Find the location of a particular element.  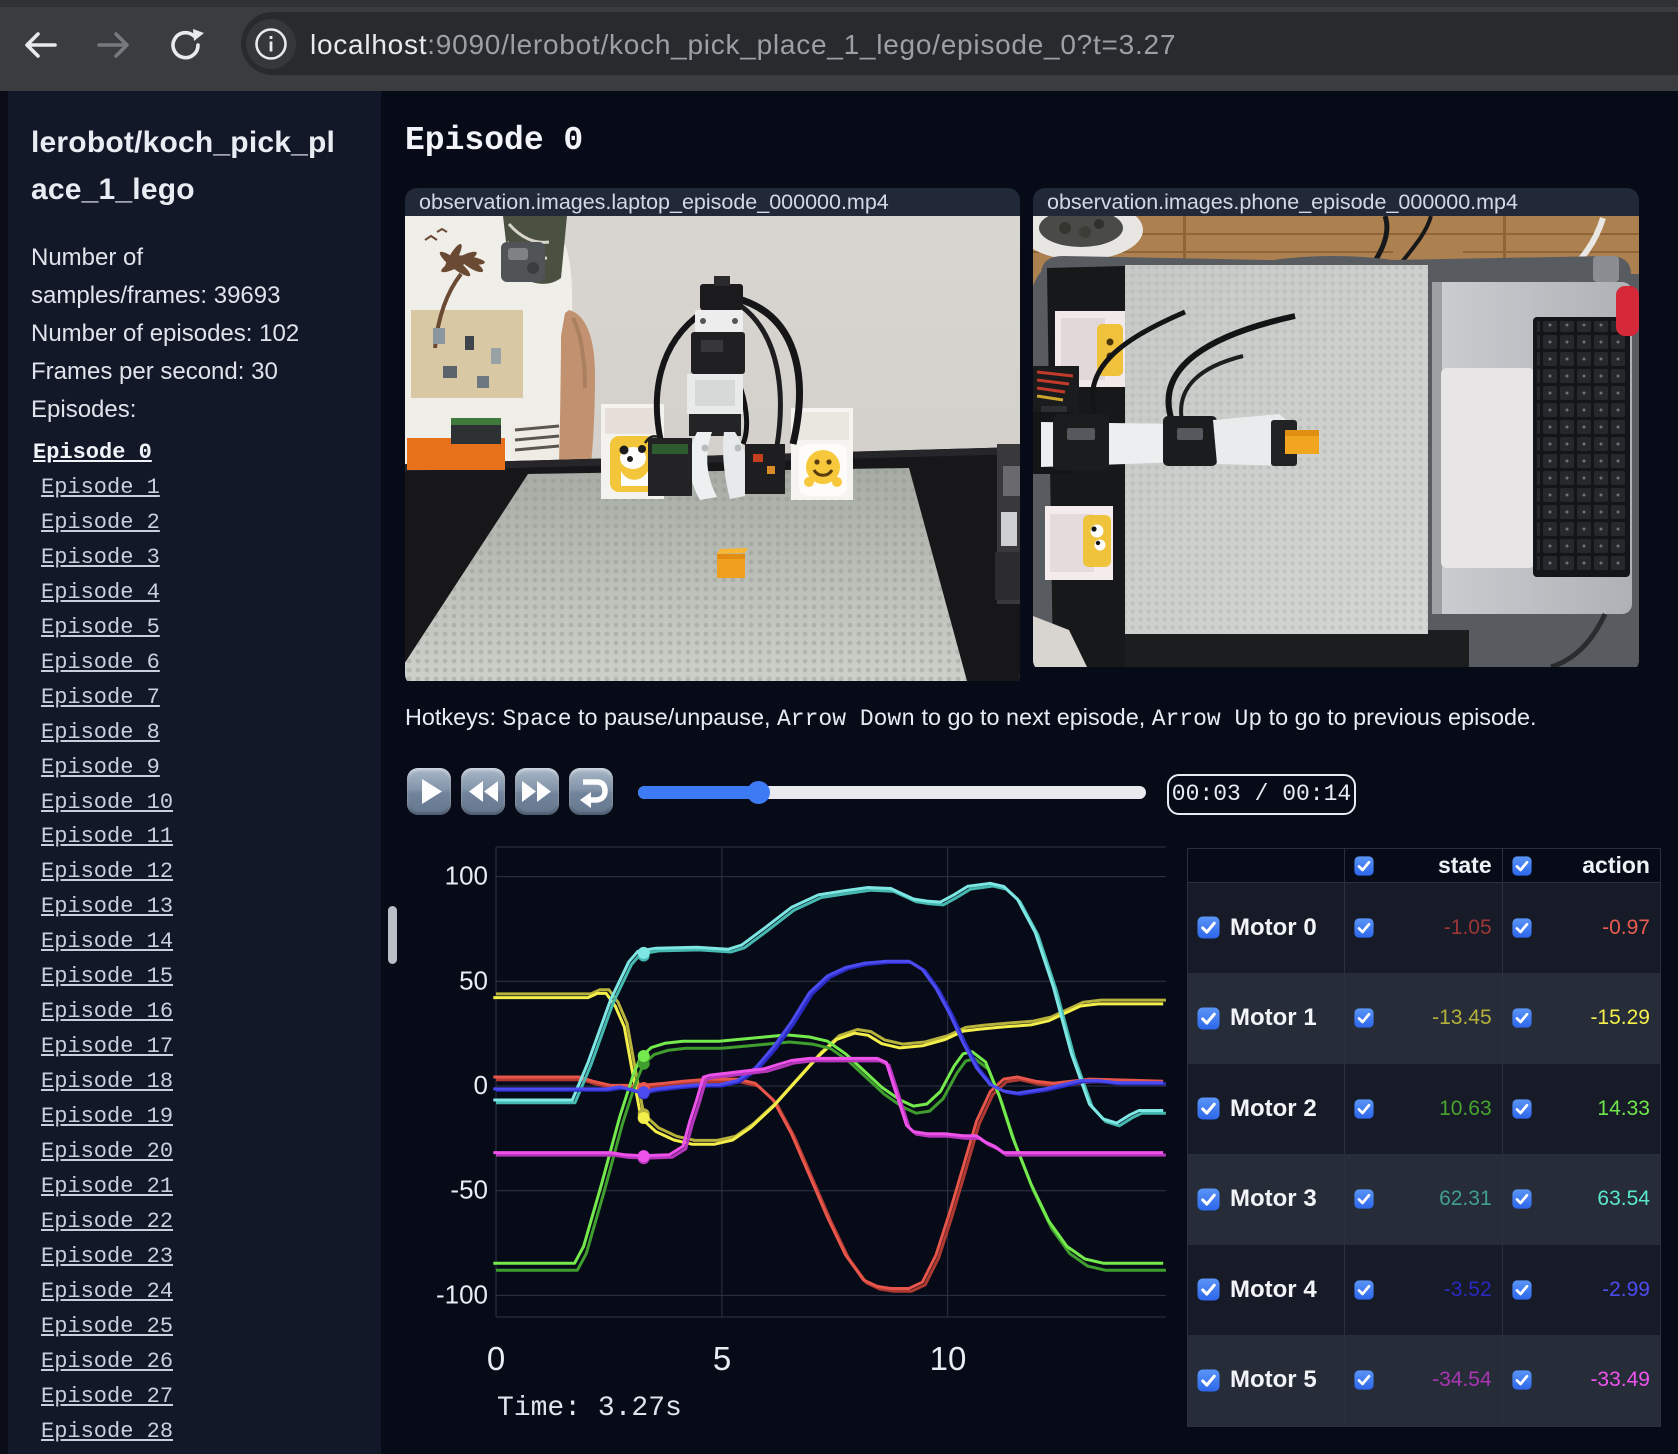

svg-text: 50 is located at coordinates (473, 980).